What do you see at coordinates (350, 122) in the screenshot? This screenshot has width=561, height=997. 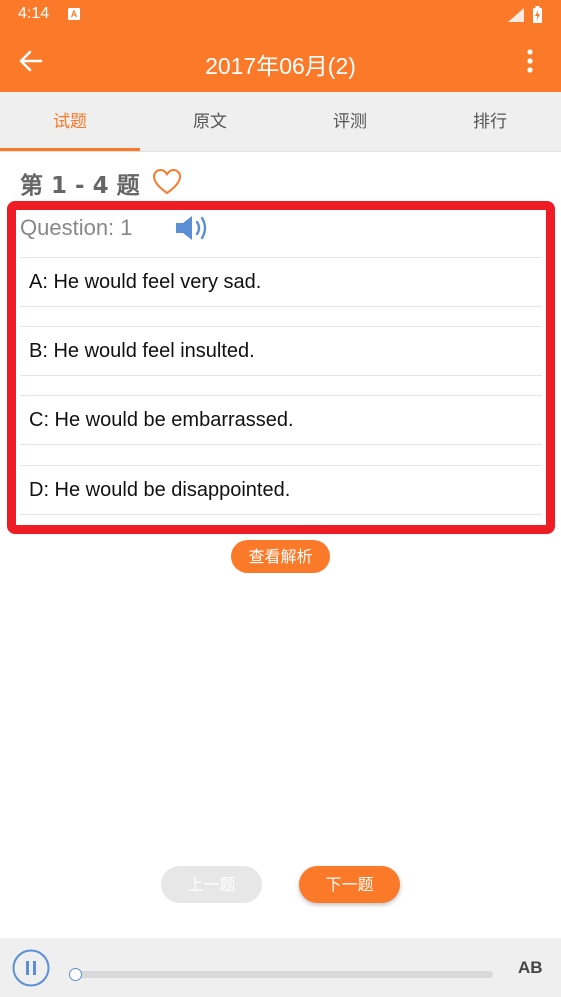 I see `tab-evaluation: 评测` at bounding box center [350, 122].